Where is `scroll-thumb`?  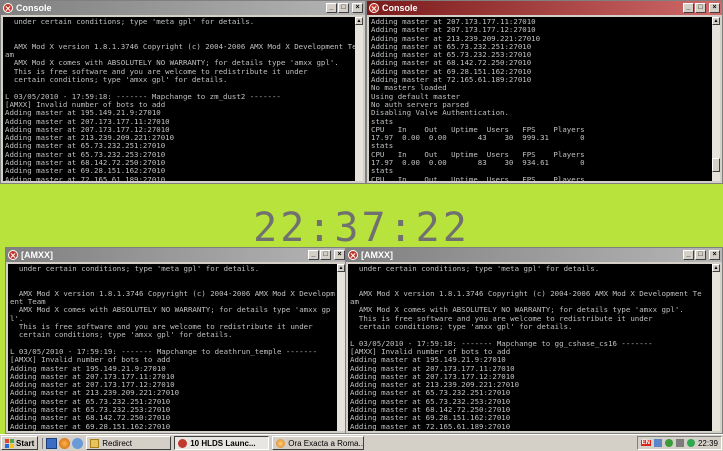 scroll-thumb is located at coordinates (716, 165).